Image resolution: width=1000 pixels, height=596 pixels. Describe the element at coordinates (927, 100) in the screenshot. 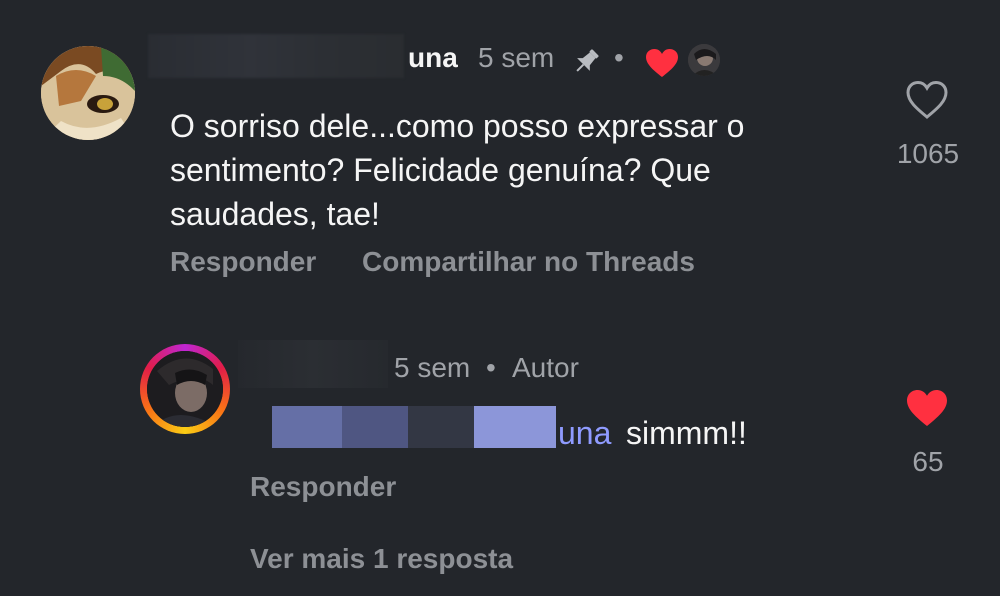

I see `heart-outline-icon` at that location.